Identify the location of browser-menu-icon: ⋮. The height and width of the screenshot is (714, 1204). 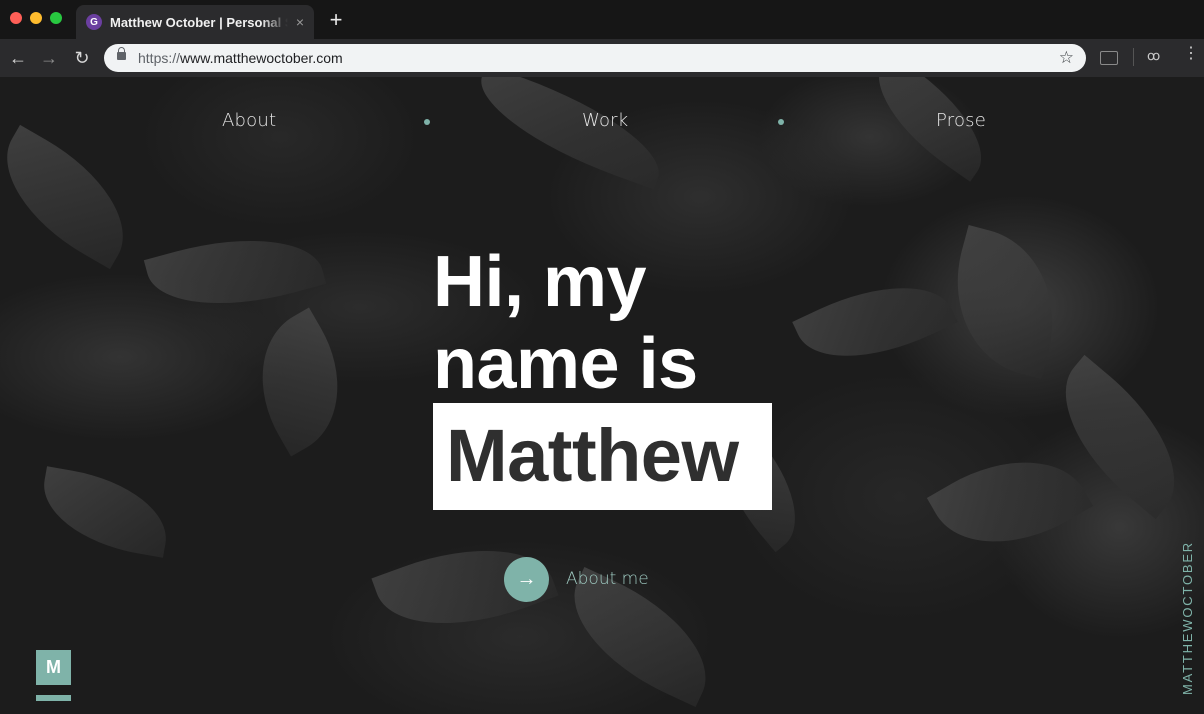
(1191, 54).